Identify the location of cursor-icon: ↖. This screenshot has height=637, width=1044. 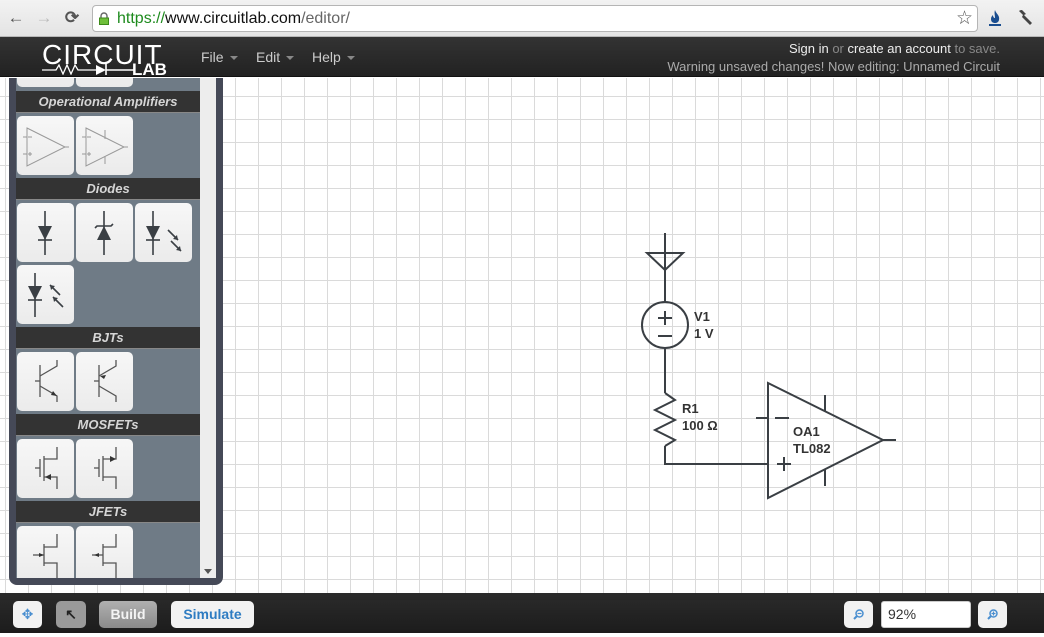
(71, 614).